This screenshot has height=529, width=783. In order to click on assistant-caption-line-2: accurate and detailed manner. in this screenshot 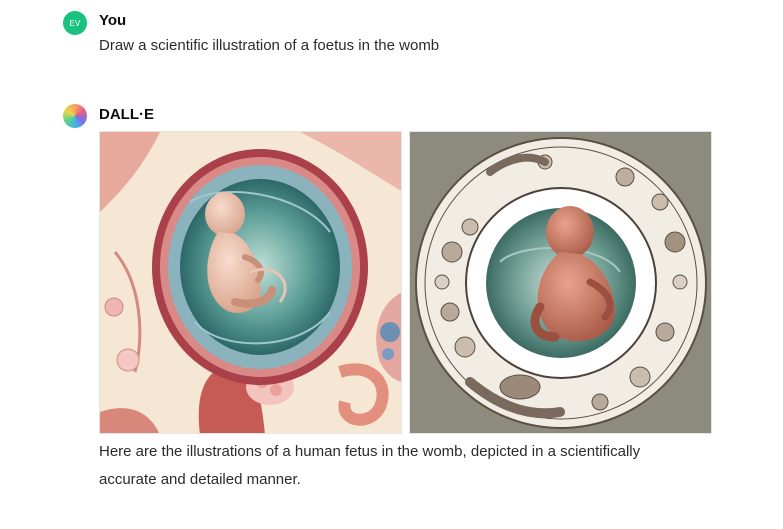, I will do `click(200, 479)`.